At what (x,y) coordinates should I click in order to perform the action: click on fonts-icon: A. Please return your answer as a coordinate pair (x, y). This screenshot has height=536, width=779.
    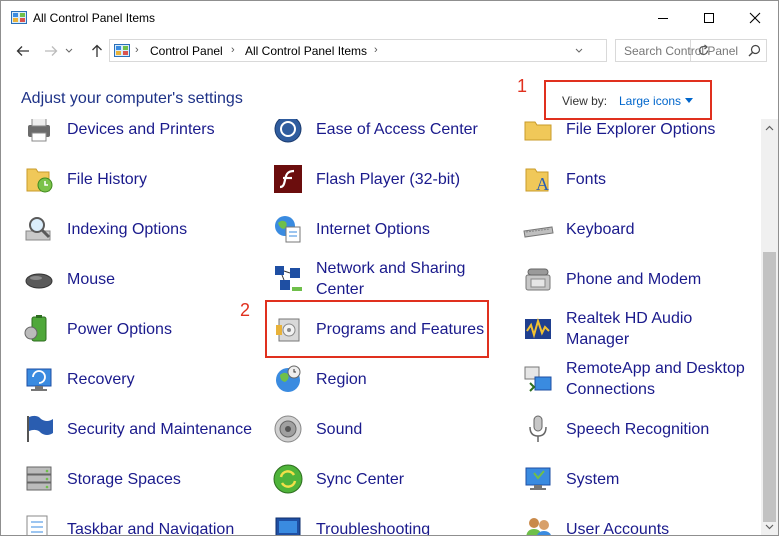
    Looking at the image, I should click on (538, 179).